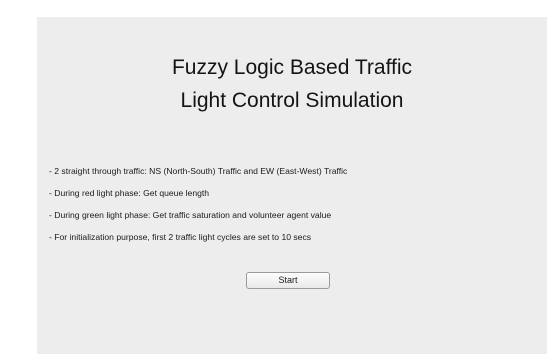 The image size is (557, 354). Describe the element at coordinates (292, 67) in the screenshot. I see `title-line-1: Fuzzy Logic Based Traffic` at that location.